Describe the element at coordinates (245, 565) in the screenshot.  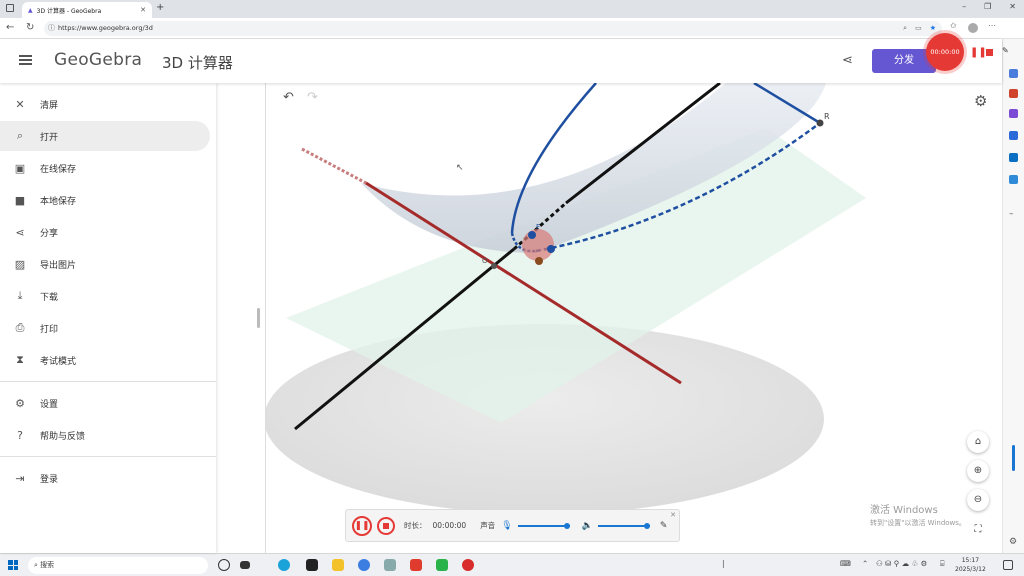
I see `widgets-icon` at that location.